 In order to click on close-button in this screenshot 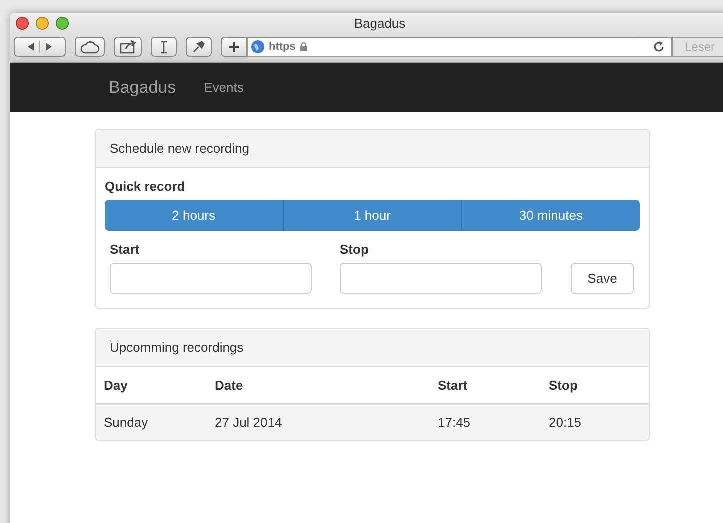, I will do `click(22, 23)`.